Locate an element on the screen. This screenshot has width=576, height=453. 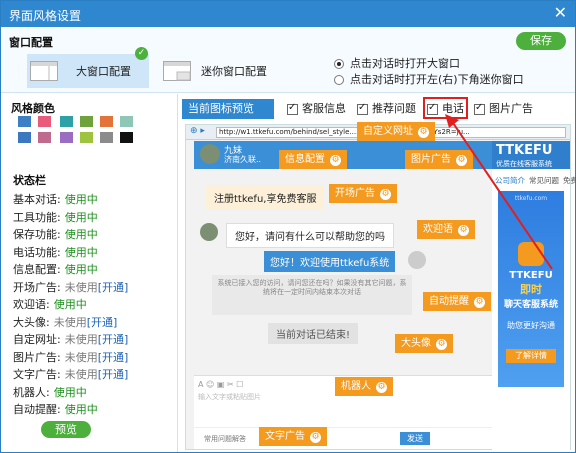
radio-selected-icon is located at coordinates (339, 64).